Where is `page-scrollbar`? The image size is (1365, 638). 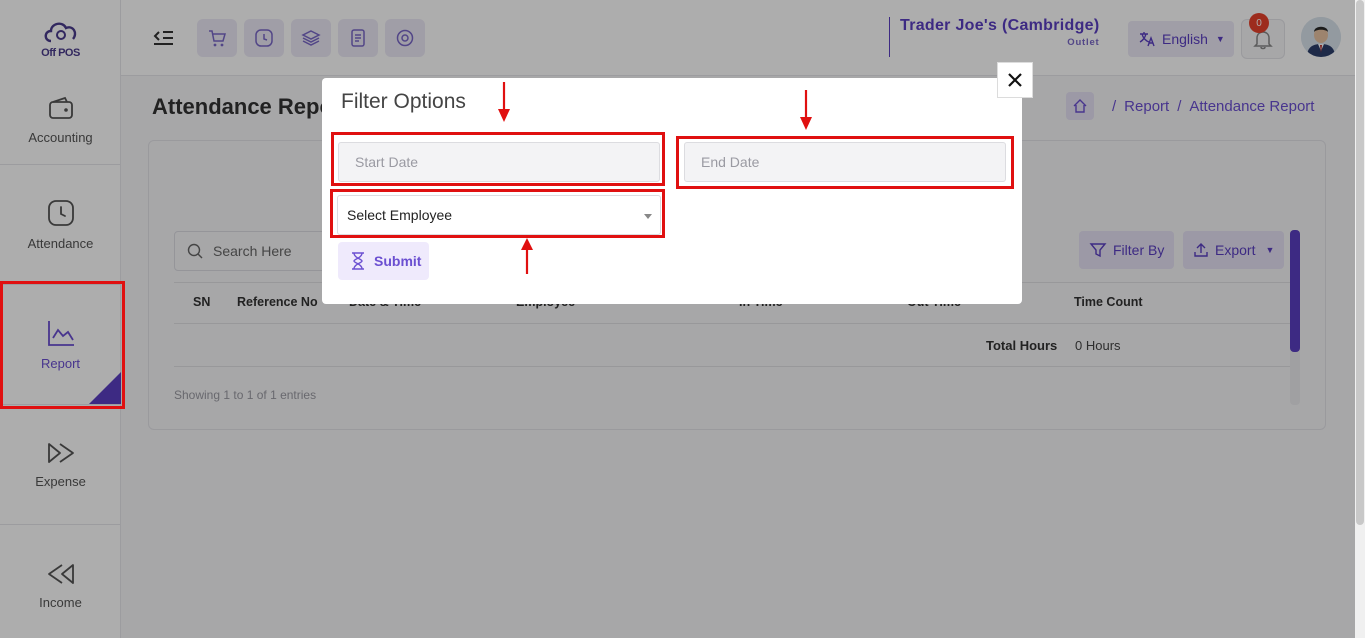 page-scrollbar is located at coordinates (1360, 319).